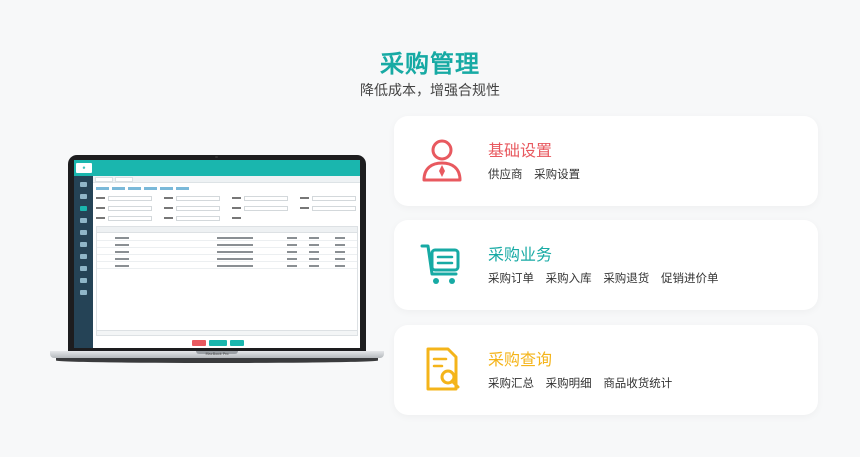 Image resolution: width=860 pixels, height=457 pixels. What do you see at coordinates (606, 265) in the screenshot?
I see `card-purchase-business: 采购业务 采购订单 采购入库 采购退货 促销进价单` at bounding box center [606, 265].